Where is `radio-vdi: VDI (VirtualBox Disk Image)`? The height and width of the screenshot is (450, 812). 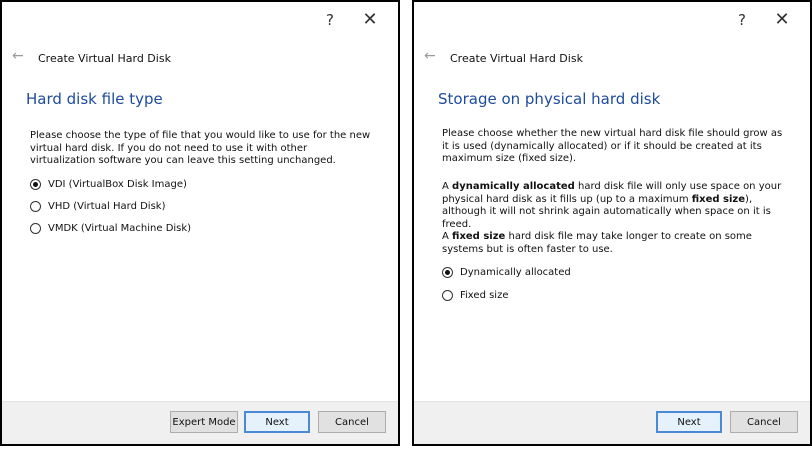 radio-vdi: VDI (VirtualBox Disk Image) is located at coordinates (108, 184).